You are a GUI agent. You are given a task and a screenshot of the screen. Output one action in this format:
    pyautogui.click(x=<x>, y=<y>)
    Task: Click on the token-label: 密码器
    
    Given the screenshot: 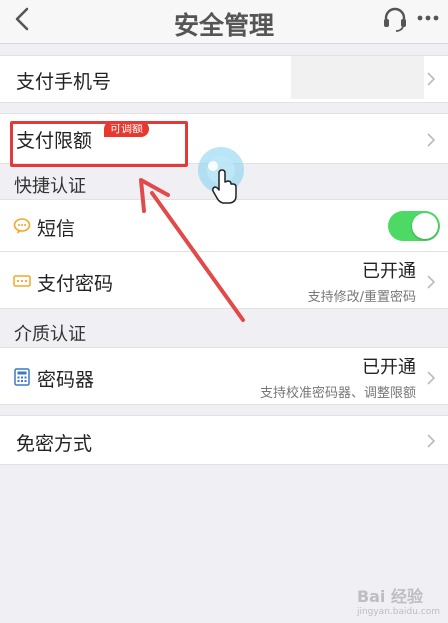 What is the action you would take?
    pyautogui.click(x=66, y=380)
    